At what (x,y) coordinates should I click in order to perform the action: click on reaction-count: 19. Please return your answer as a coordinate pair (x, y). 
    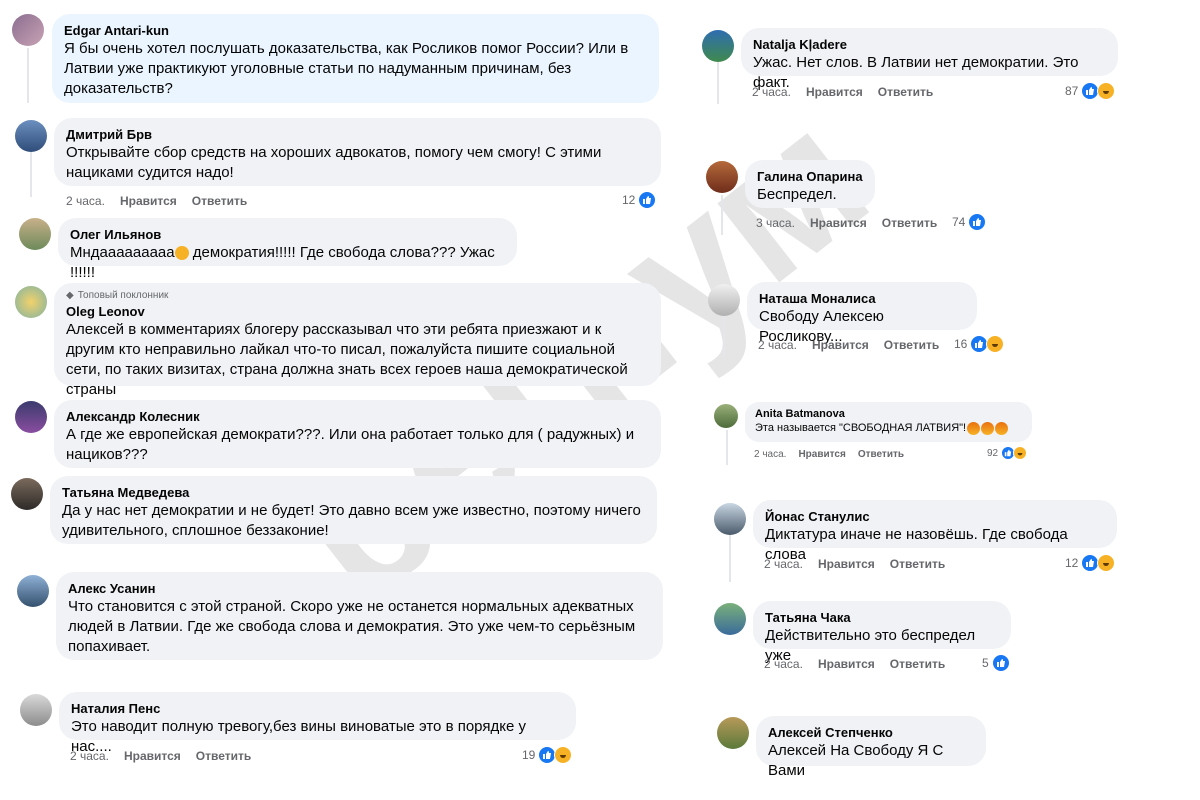
    Looking at the image, I should click on (529, 755).